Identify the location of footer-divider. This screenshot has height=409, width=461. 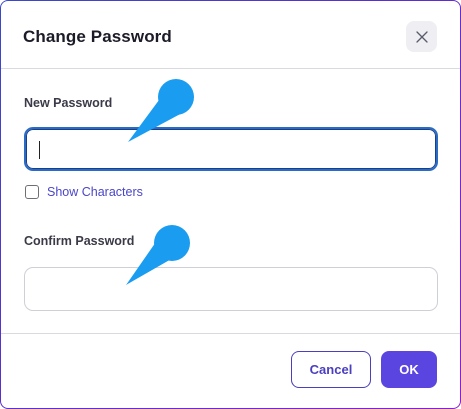
(230, 333).